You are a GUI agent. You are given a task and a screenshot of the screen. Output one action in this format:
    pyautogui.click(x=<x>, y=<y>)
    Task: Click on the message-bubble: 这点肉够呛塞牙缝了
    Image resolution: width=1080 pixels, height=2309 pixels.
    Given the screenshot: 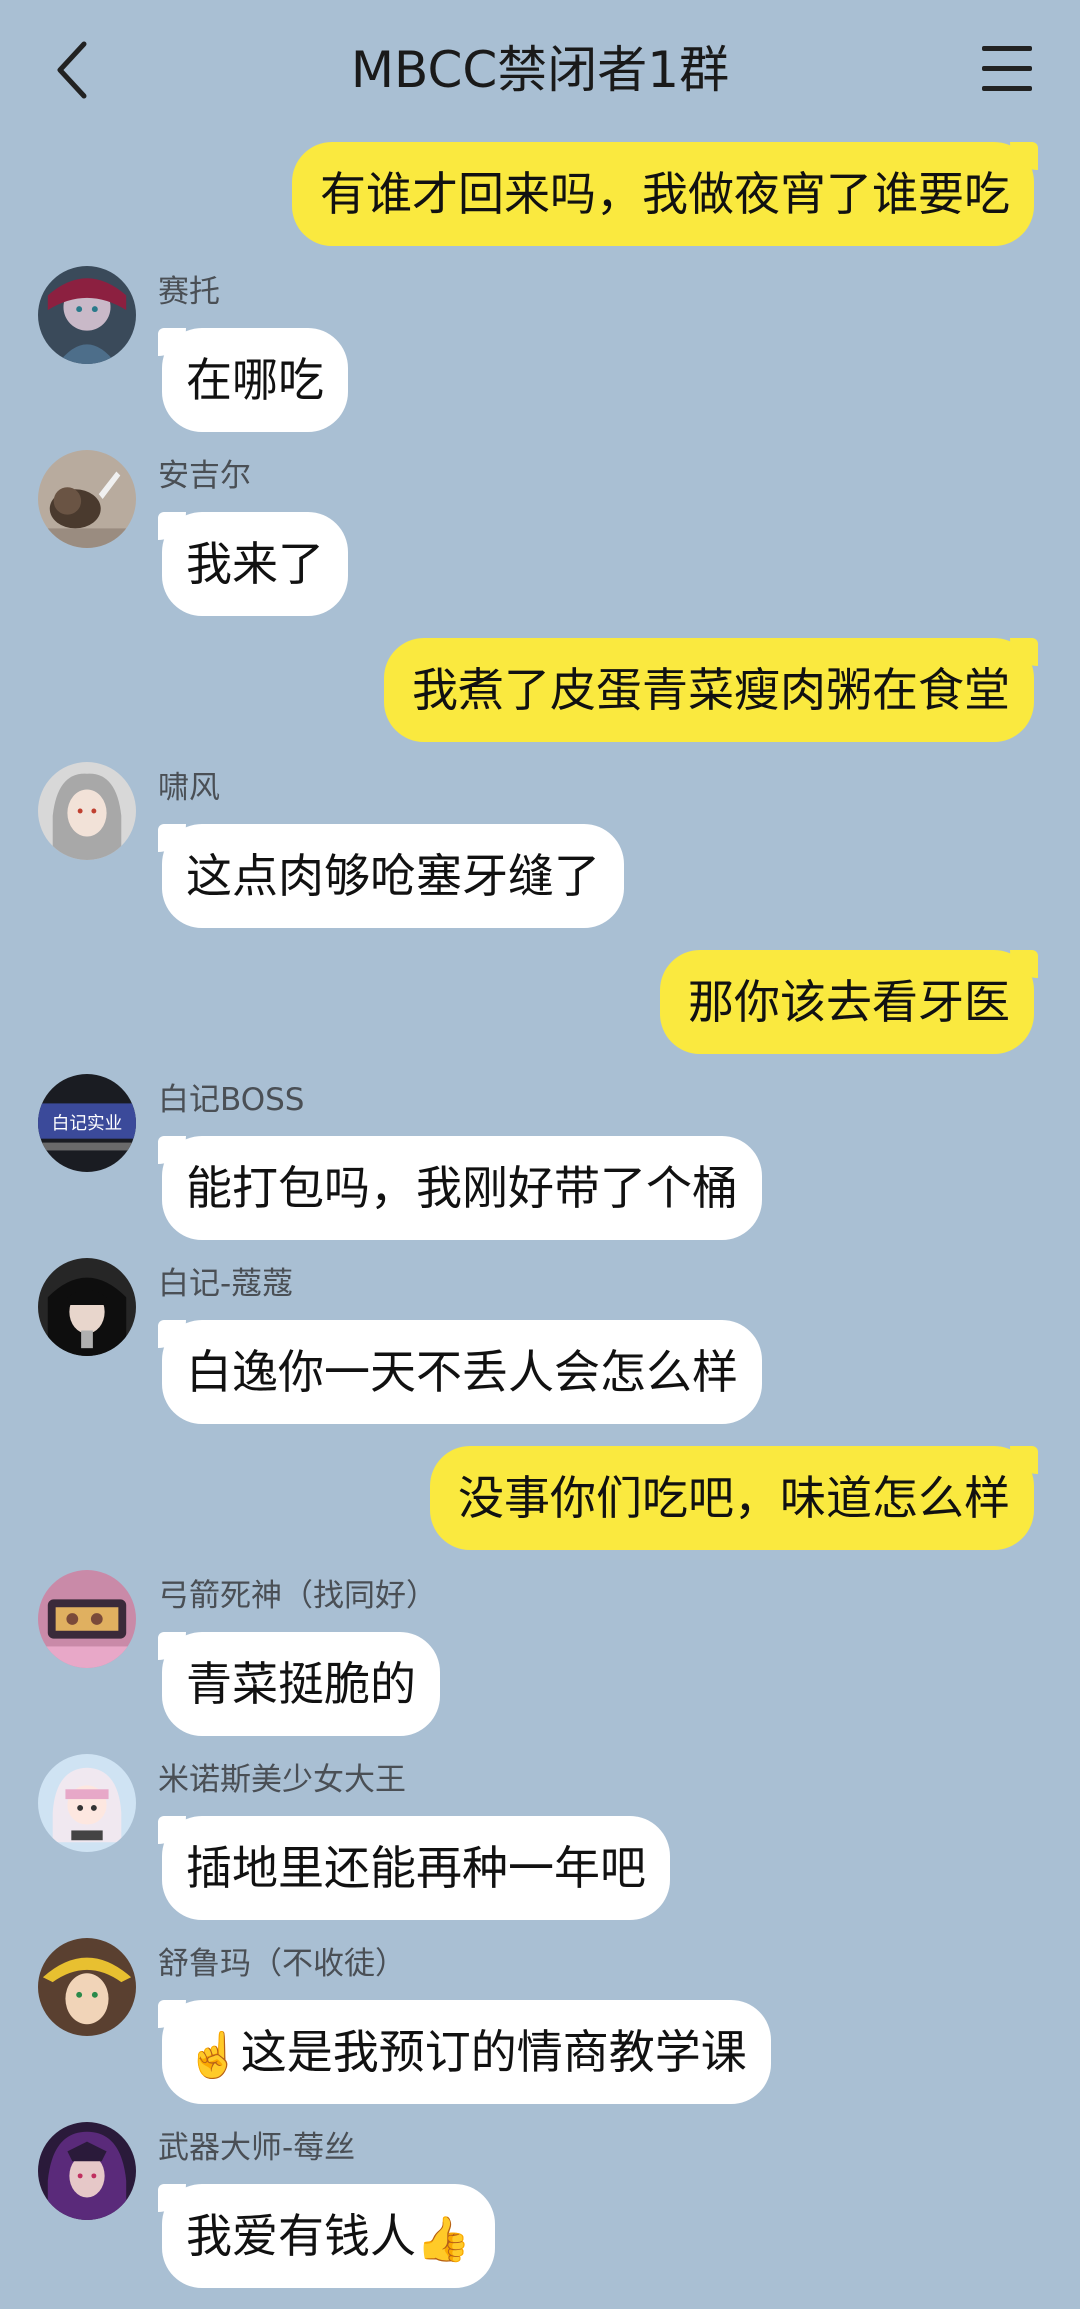 What is the action you would take?
    pyautogui.click(x=391, y=876)
    